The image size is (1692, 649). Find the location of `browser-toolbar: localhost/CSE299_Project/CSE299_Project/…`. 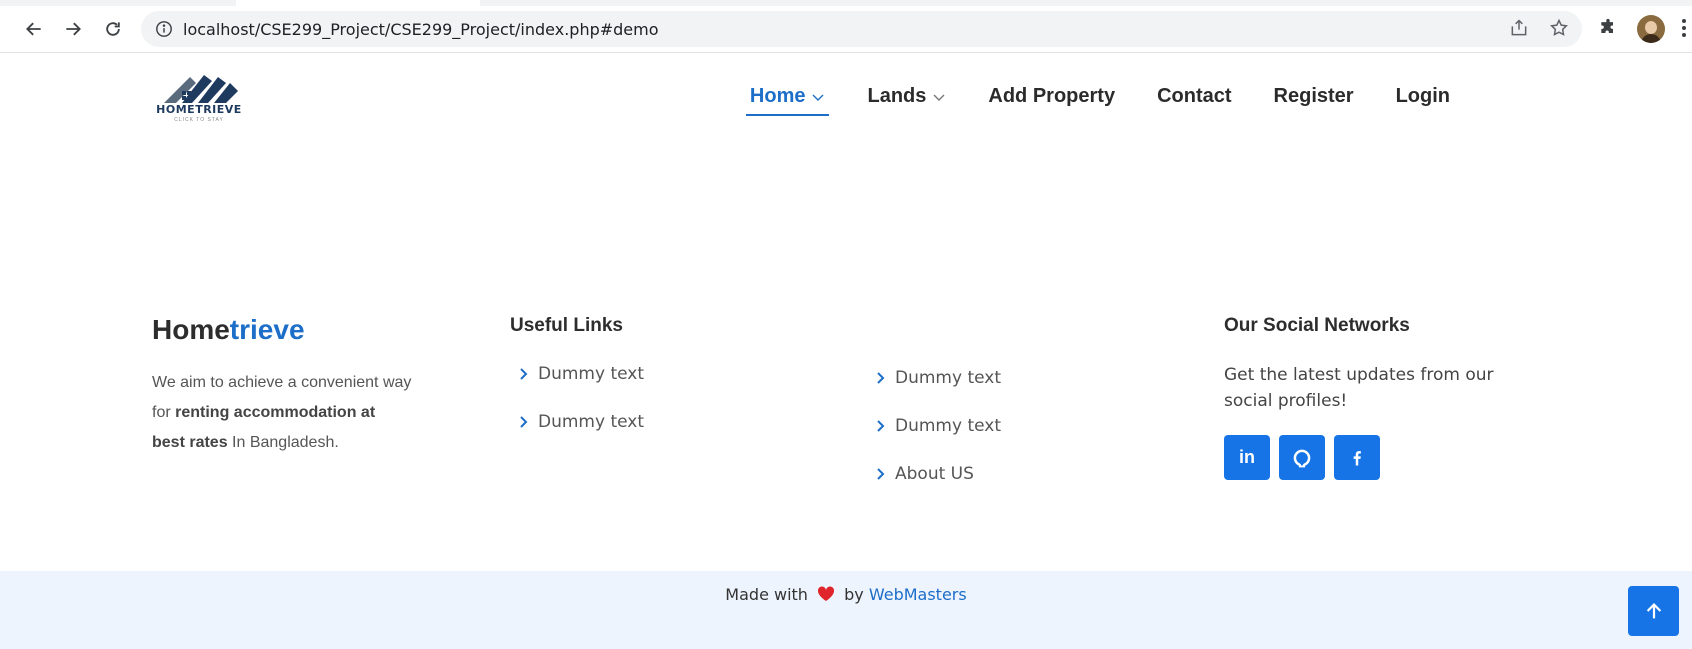

browser-toolbar: localhost/CSE299_Project/CSE299_Project/… is located at coordinates (846, 26).